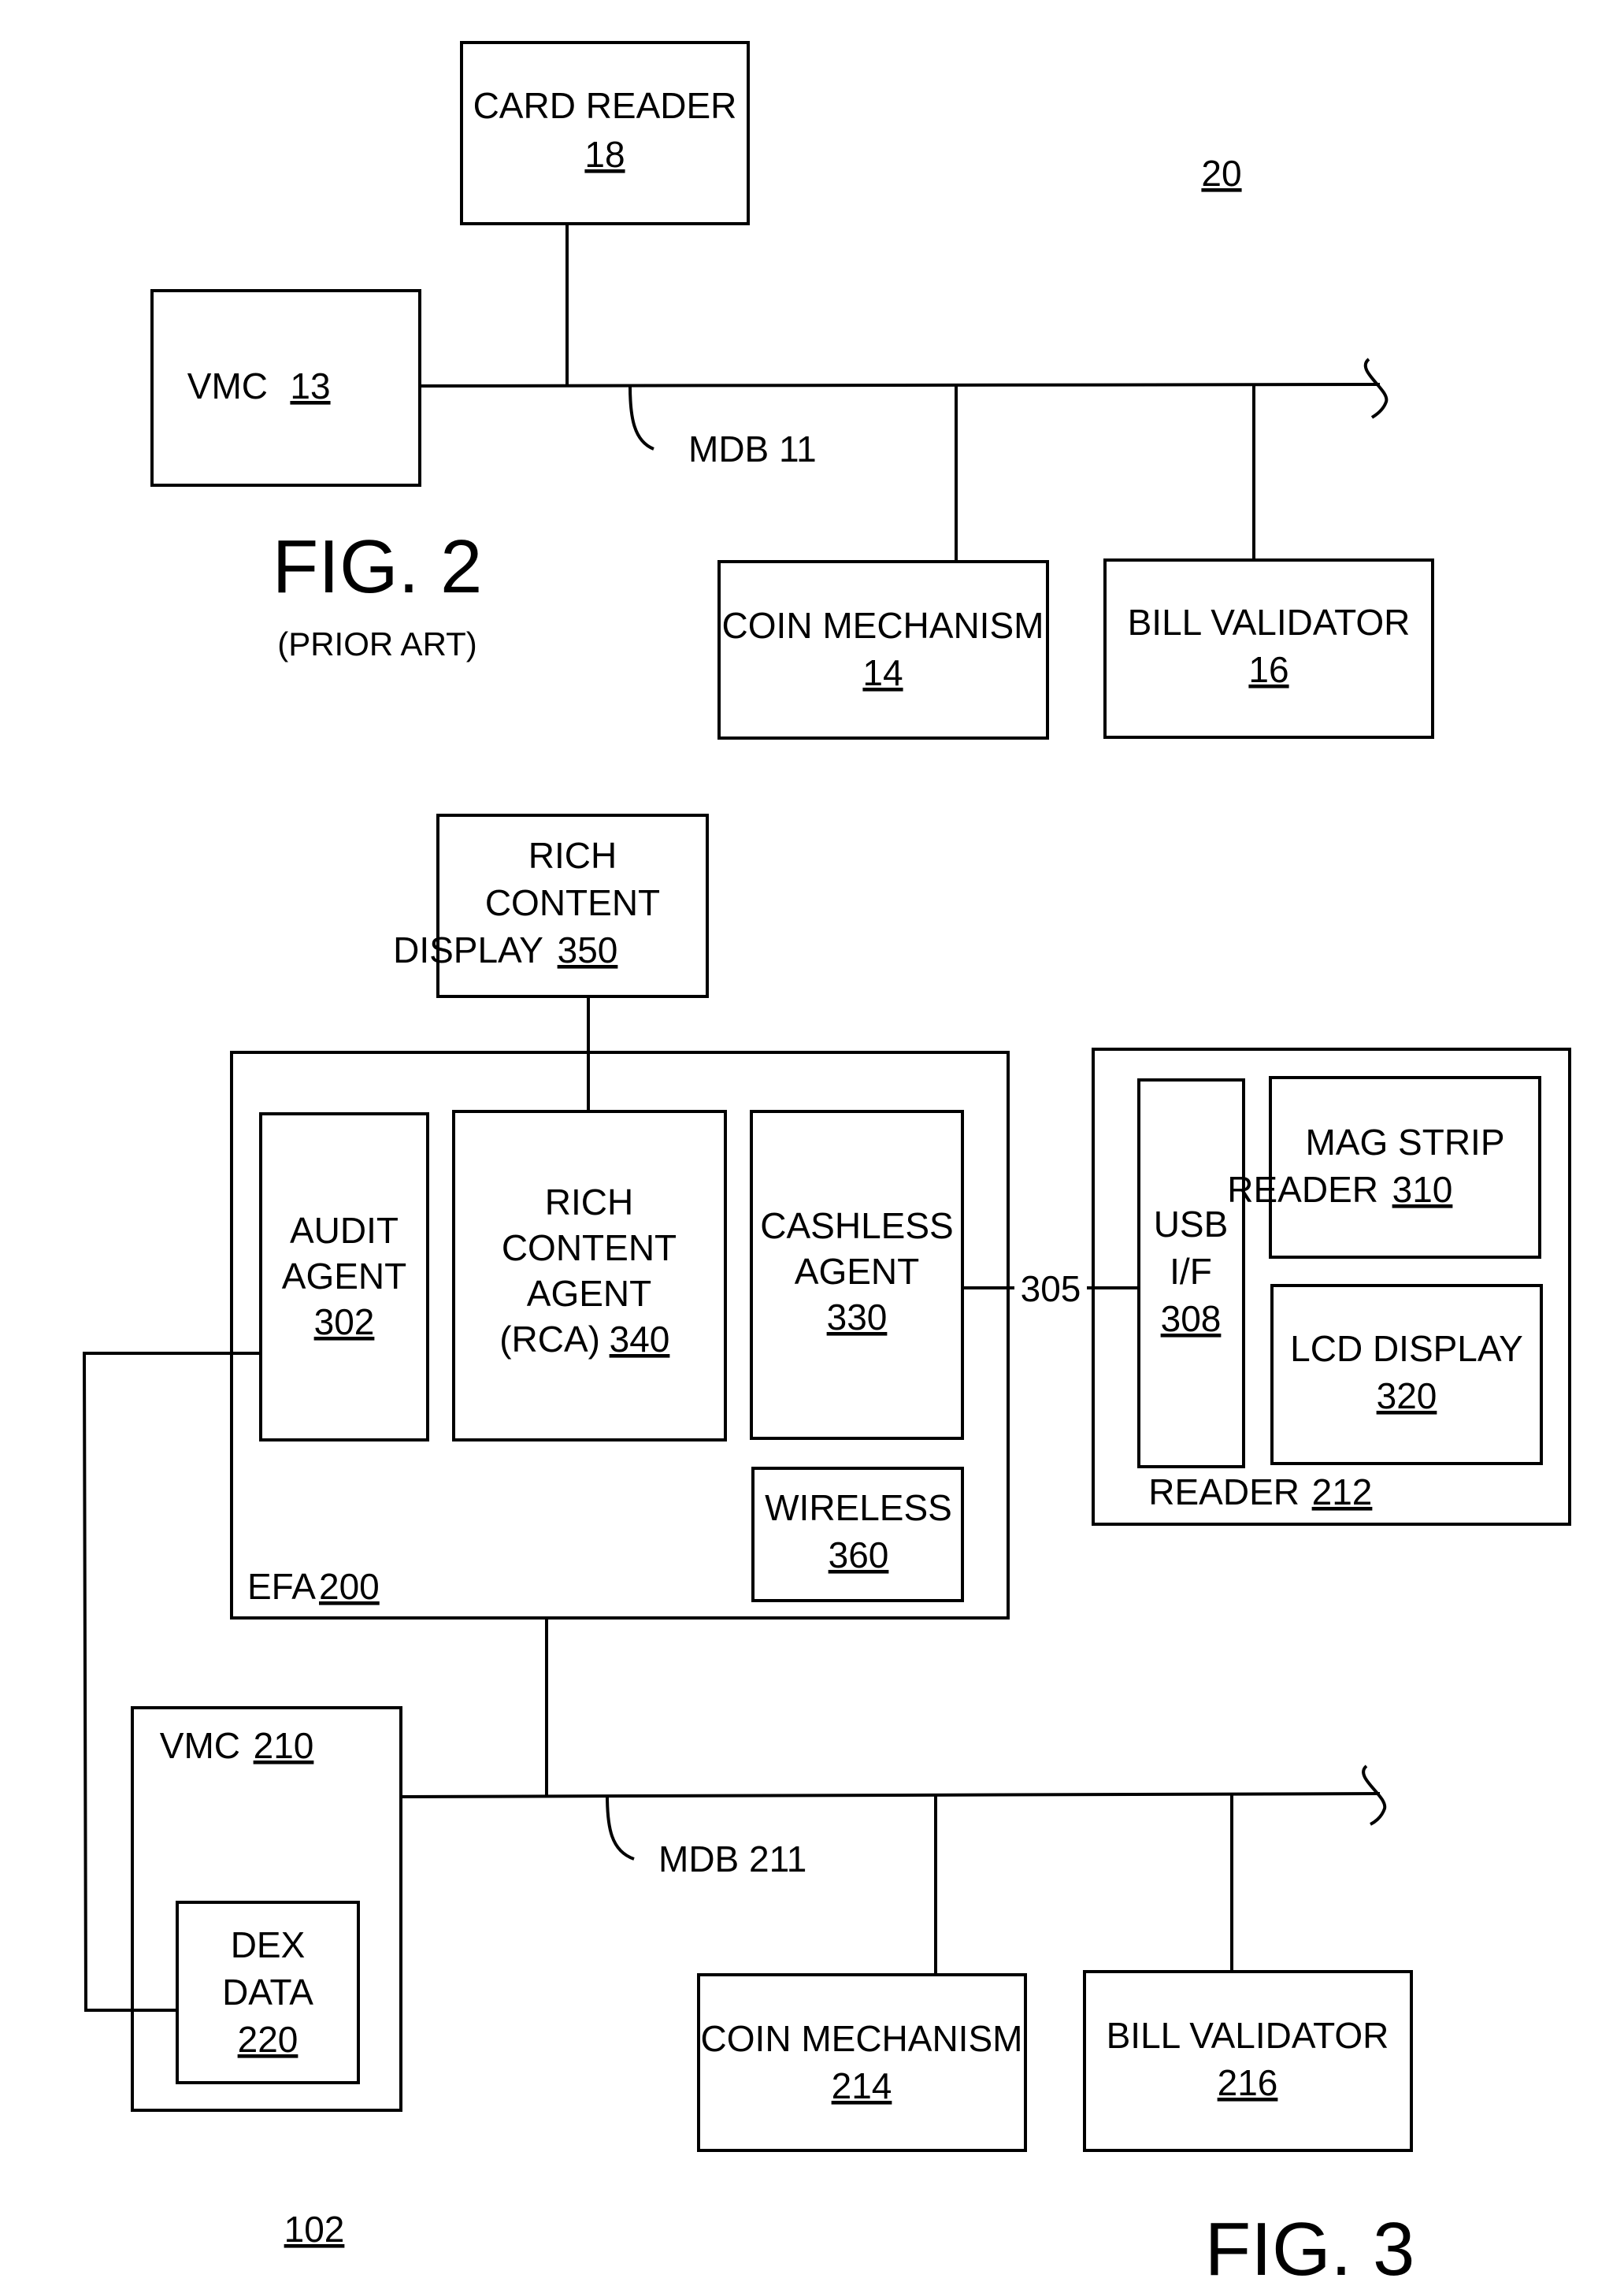 Image resolution: width=1624 pixels, height=2293 pixels. What do you see at coordinates (1224, 1492) in the screenshot?
I see `reader-label: READER` at bounding box center [1224, 1492].